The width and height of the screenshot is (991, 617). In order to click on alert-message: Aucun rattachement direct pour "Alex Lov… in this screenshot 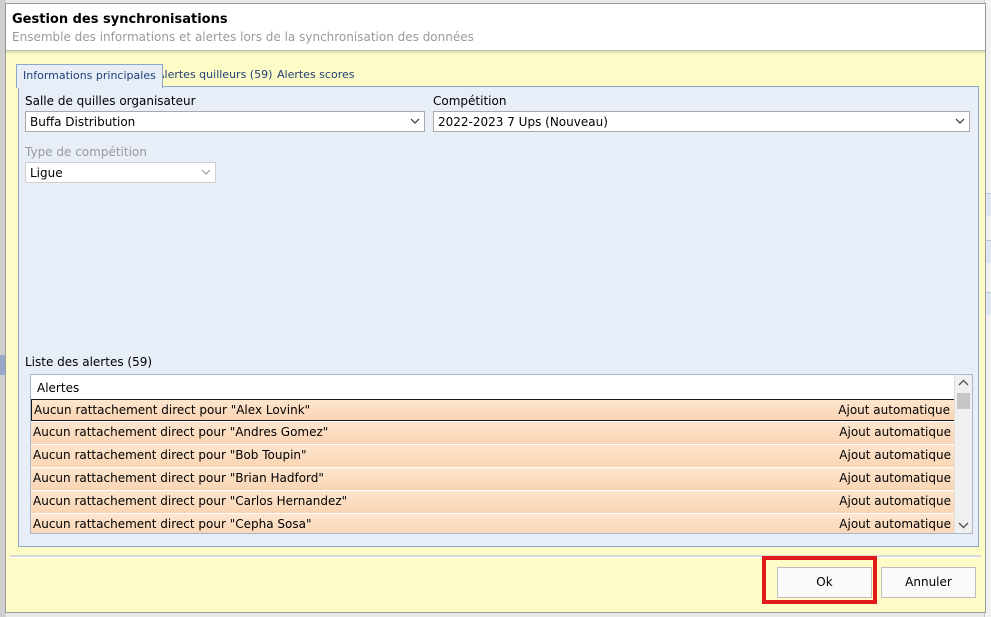, I will do `click(172, 410)`.